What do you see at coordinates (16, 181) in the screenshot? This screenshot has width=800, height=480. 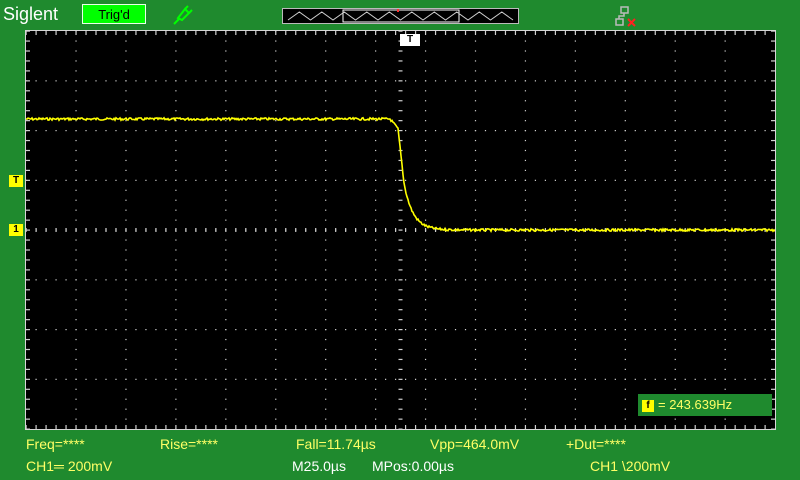 I see `trigger-level-marker-icon: T` at bounding box center [16, 181].